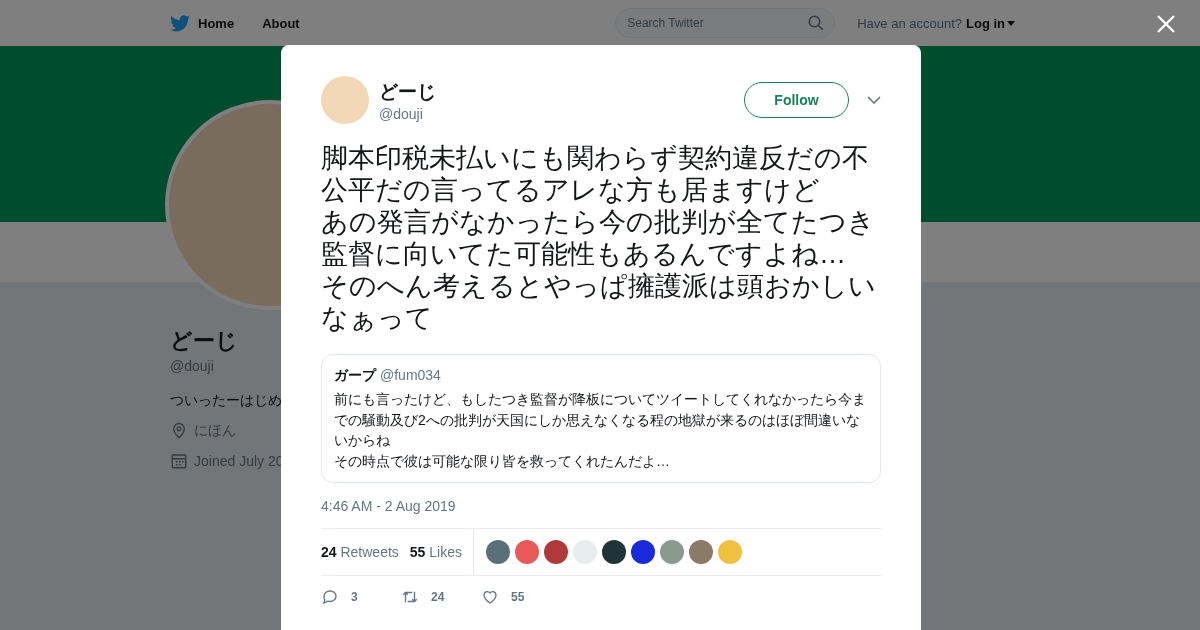 The image size is (1200, 630). Describe the element at coordinates (595, 174) in the screenshot. I see `tweet-text: 脚本印税未払いにも関わらず契約違反だの不公平だの言ってるアレな方も居ますけど` at that location.